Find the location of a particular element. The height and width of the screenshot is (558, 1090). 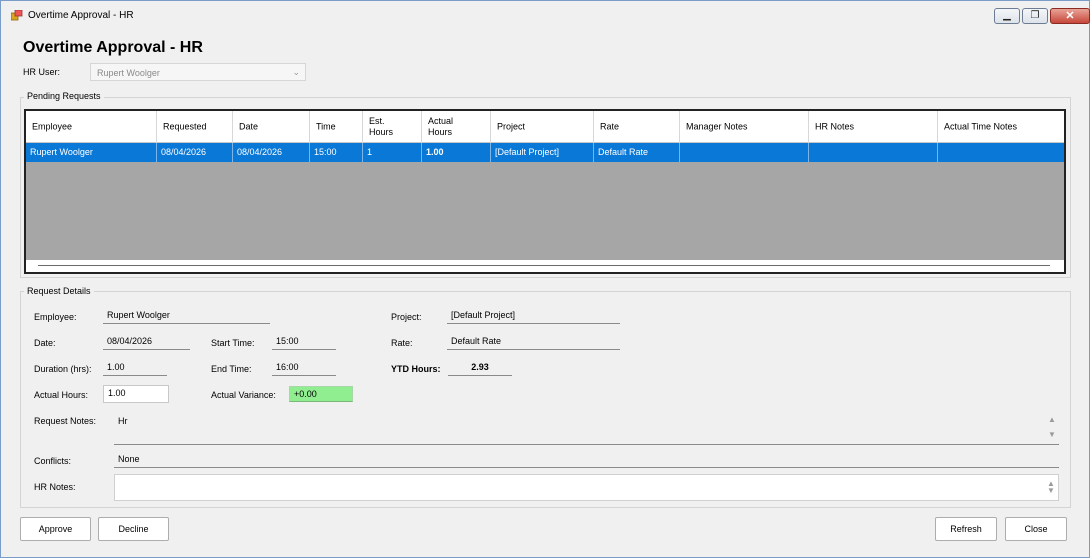

scroll-up-icon: ▲ is located at coordinates (1052, 420).